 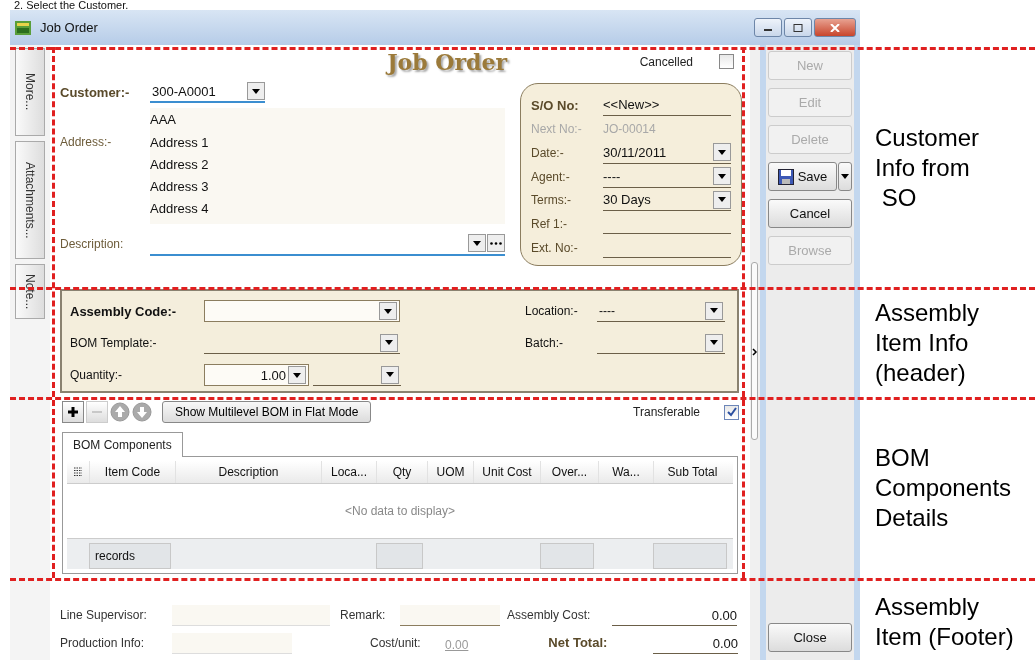 I want to click on address-line: Address 1, so click(x=180, y=143).